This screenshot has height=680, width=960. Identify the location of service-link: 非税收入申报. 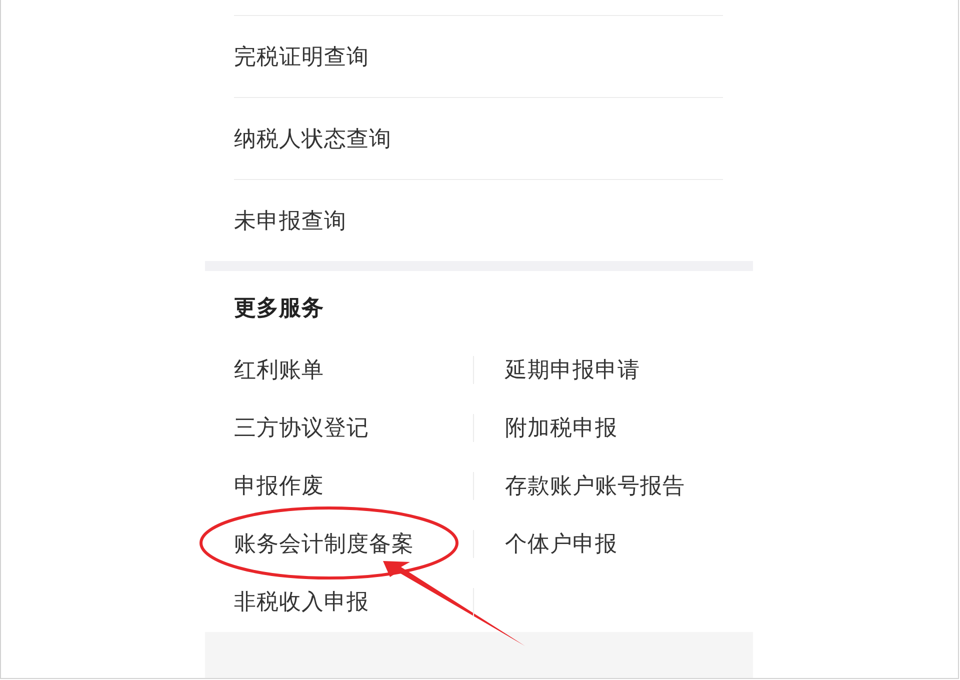
(301, 602).